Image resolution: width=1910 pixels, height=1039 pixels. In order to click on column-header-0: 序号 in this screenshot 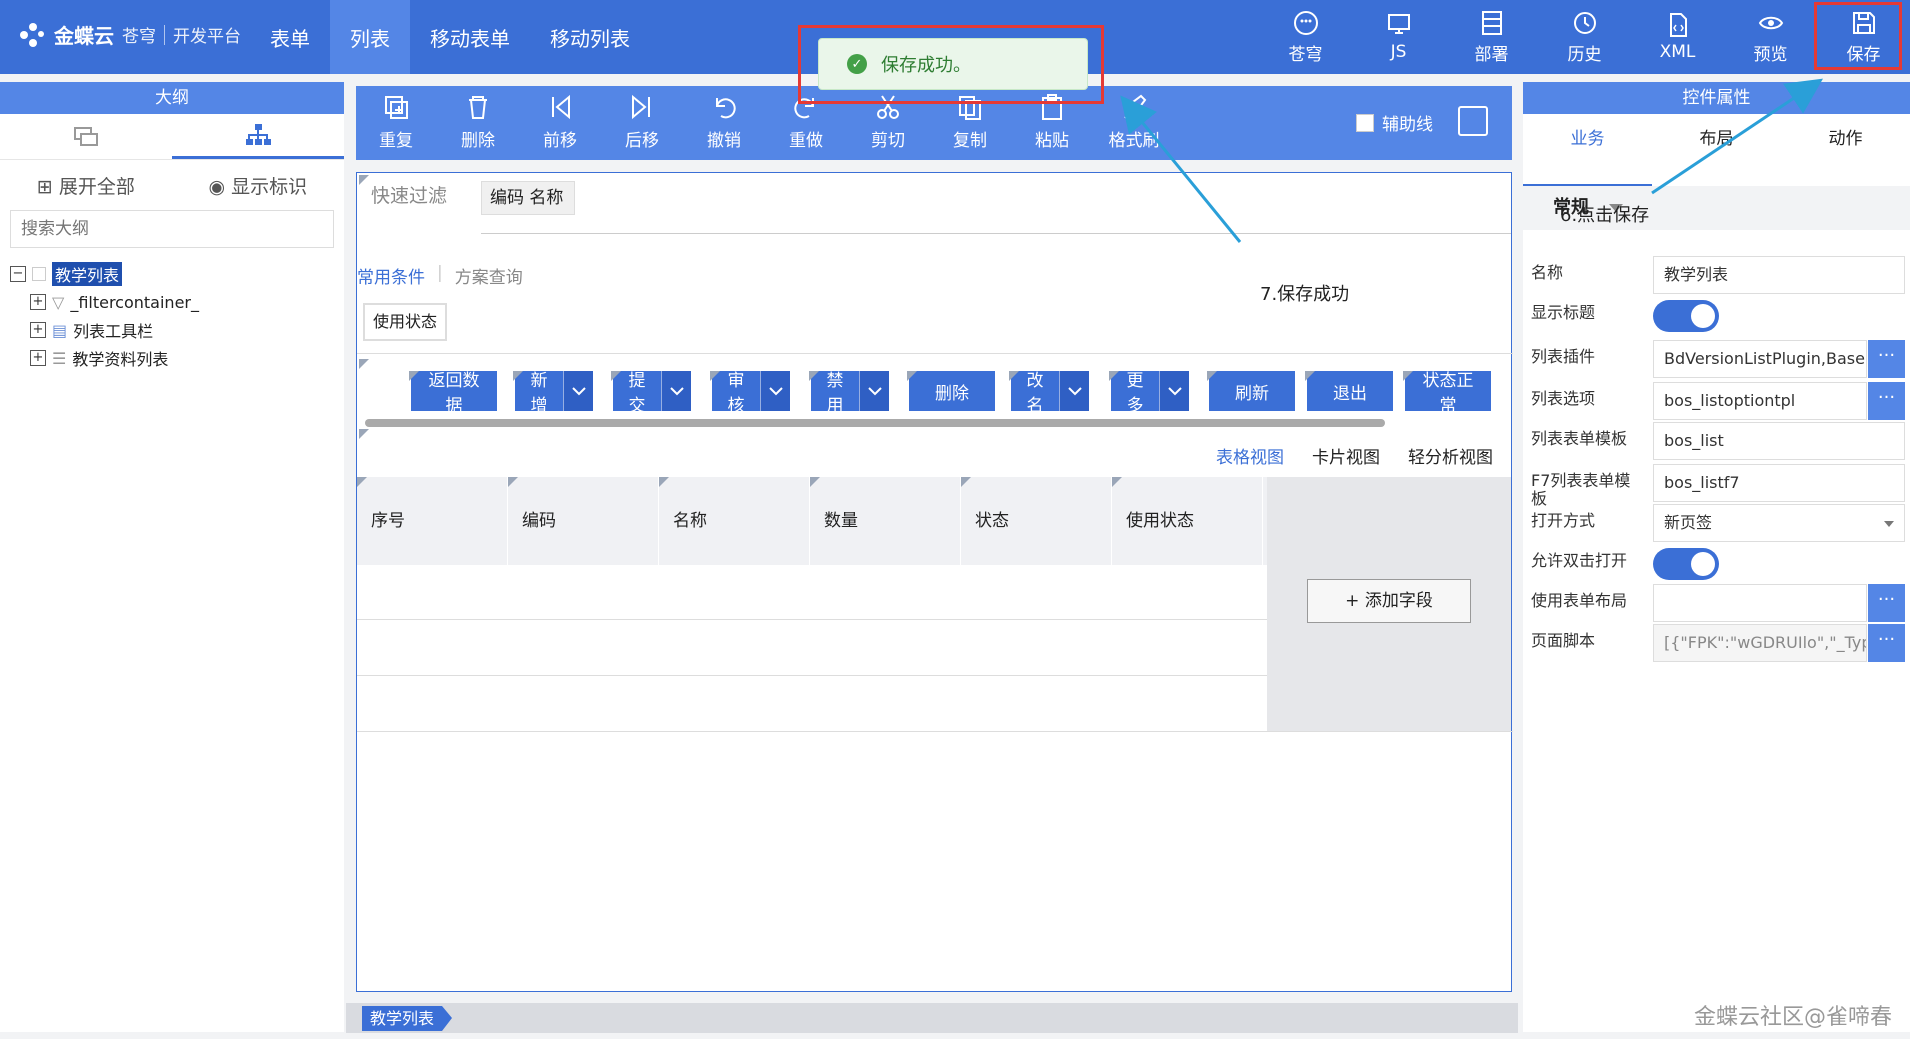, I will do `click(432, 521)`.